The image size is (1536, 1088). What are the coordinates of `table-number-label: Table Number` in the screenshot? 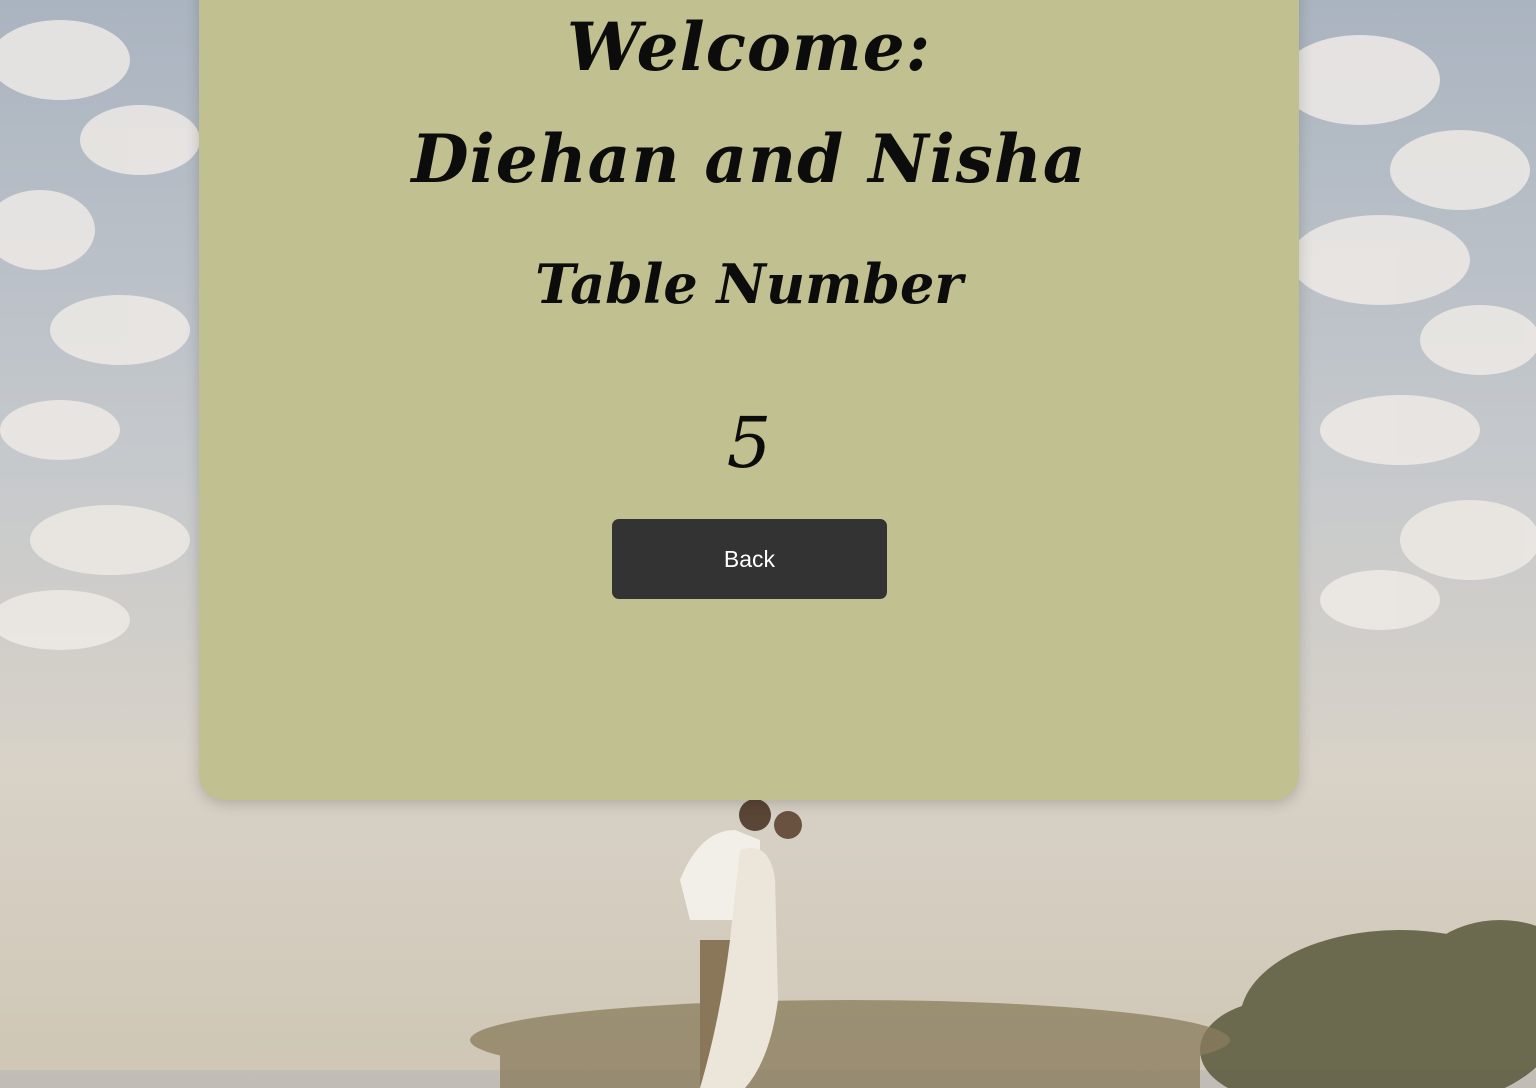 It's located at (749, 284).